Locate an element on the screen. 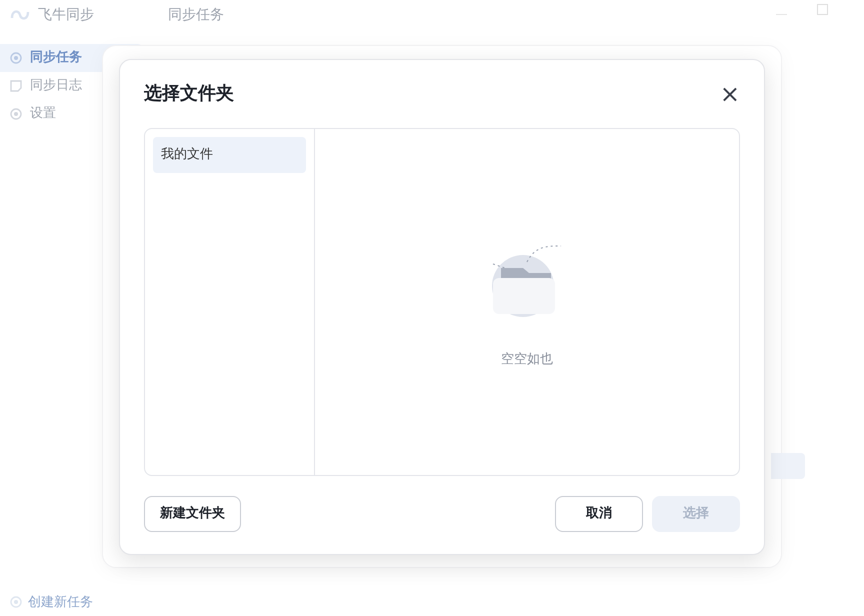 Image resolution: width=864 pixels, height=616 pixels. close-button: × is located at coordinates (730, 94).